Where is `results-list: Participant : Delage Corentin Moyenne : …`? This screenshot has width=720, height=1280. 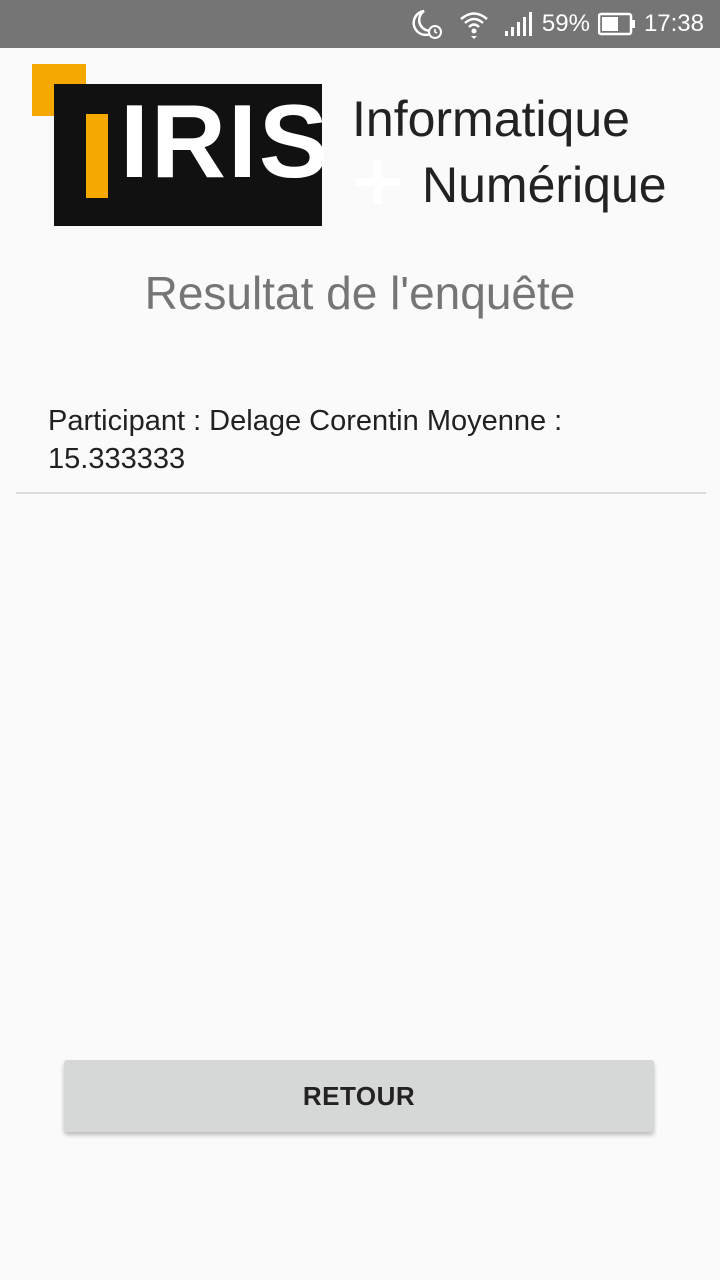
results-list: Participant : Delage Corentin Moyenne : … is located at coordinates (361, 446).